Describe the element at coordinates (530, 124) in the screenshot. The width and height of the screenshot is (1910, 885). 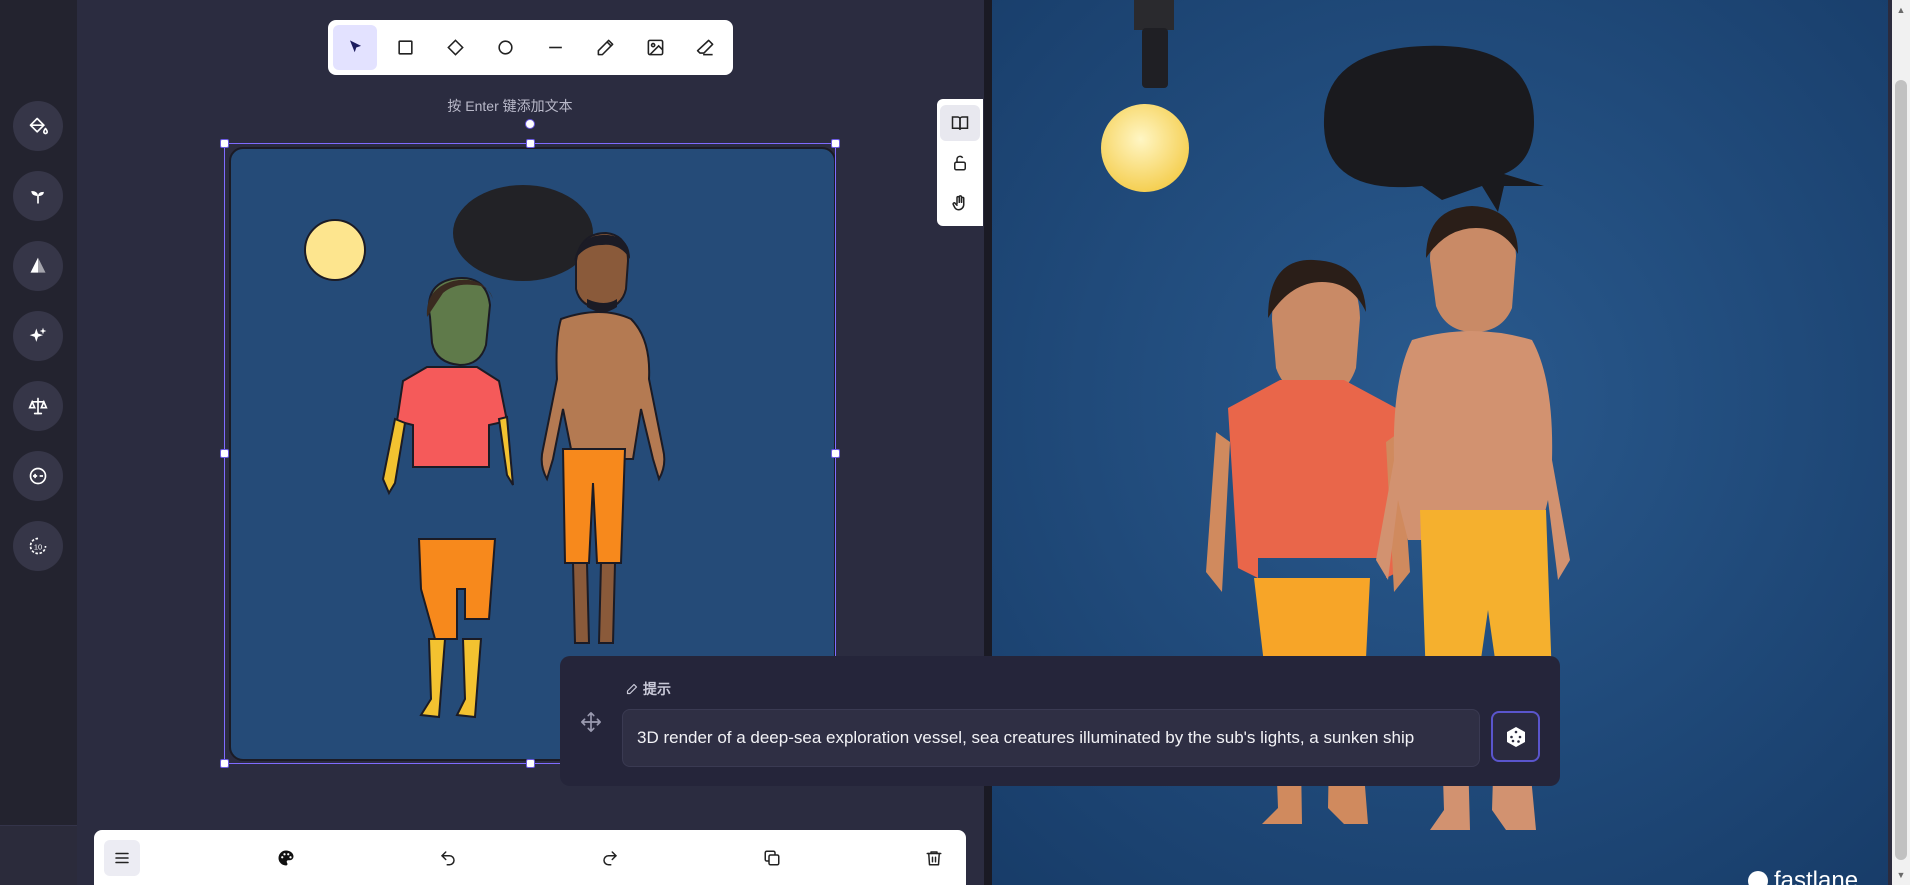
I see `rotate-handle` at that location.